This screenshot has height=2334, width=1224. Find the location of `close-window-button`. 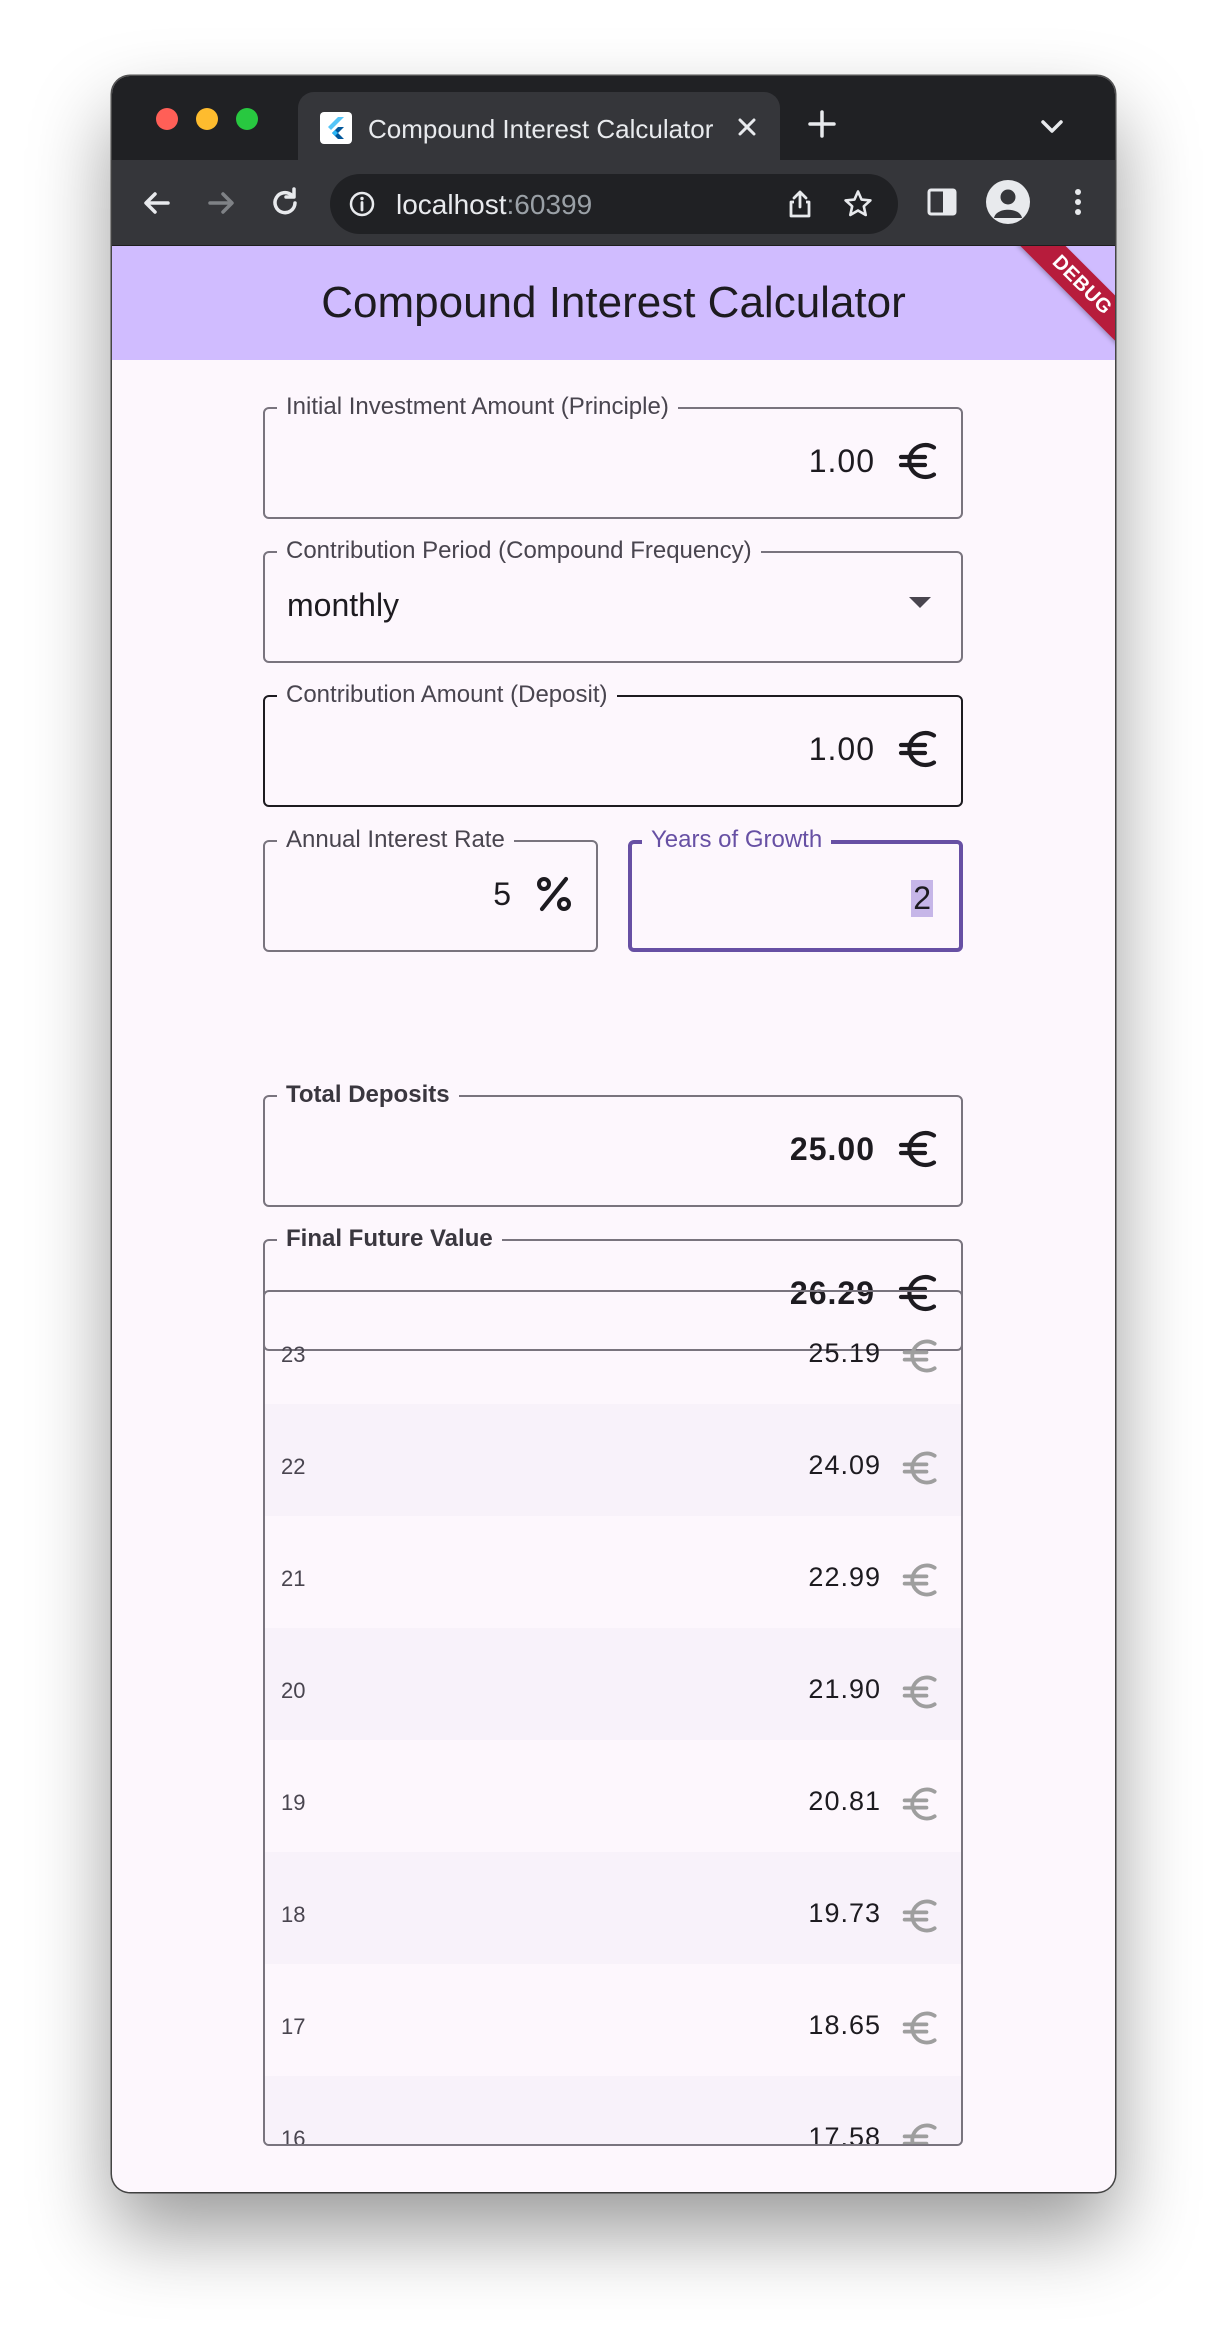

close-window-button is located at coordinates (167, 119).